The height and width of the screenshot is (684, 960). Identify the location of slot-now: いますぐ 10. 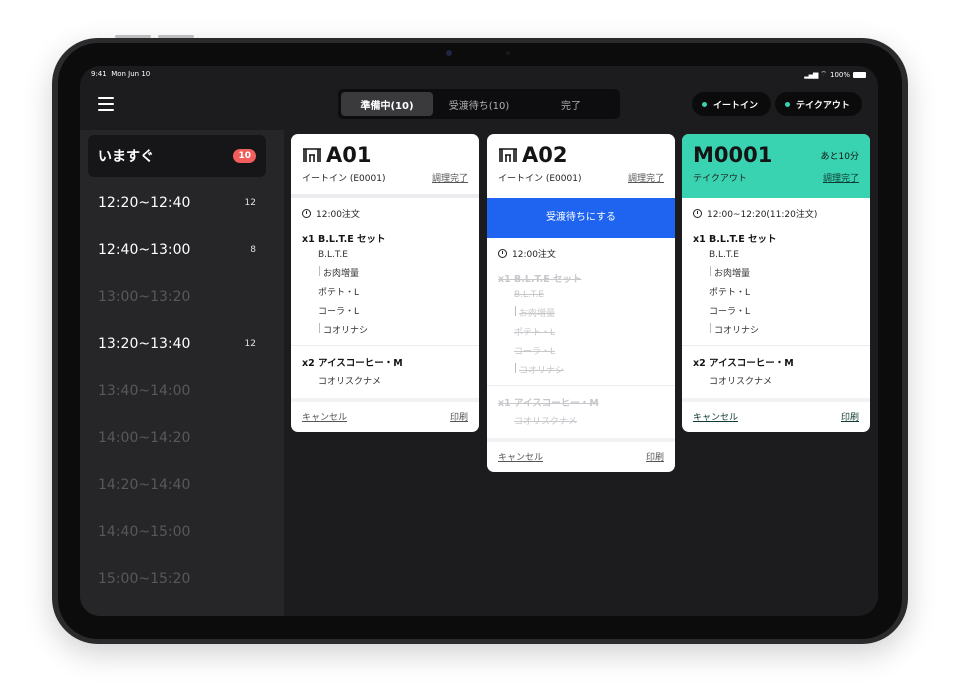
(177, 156).